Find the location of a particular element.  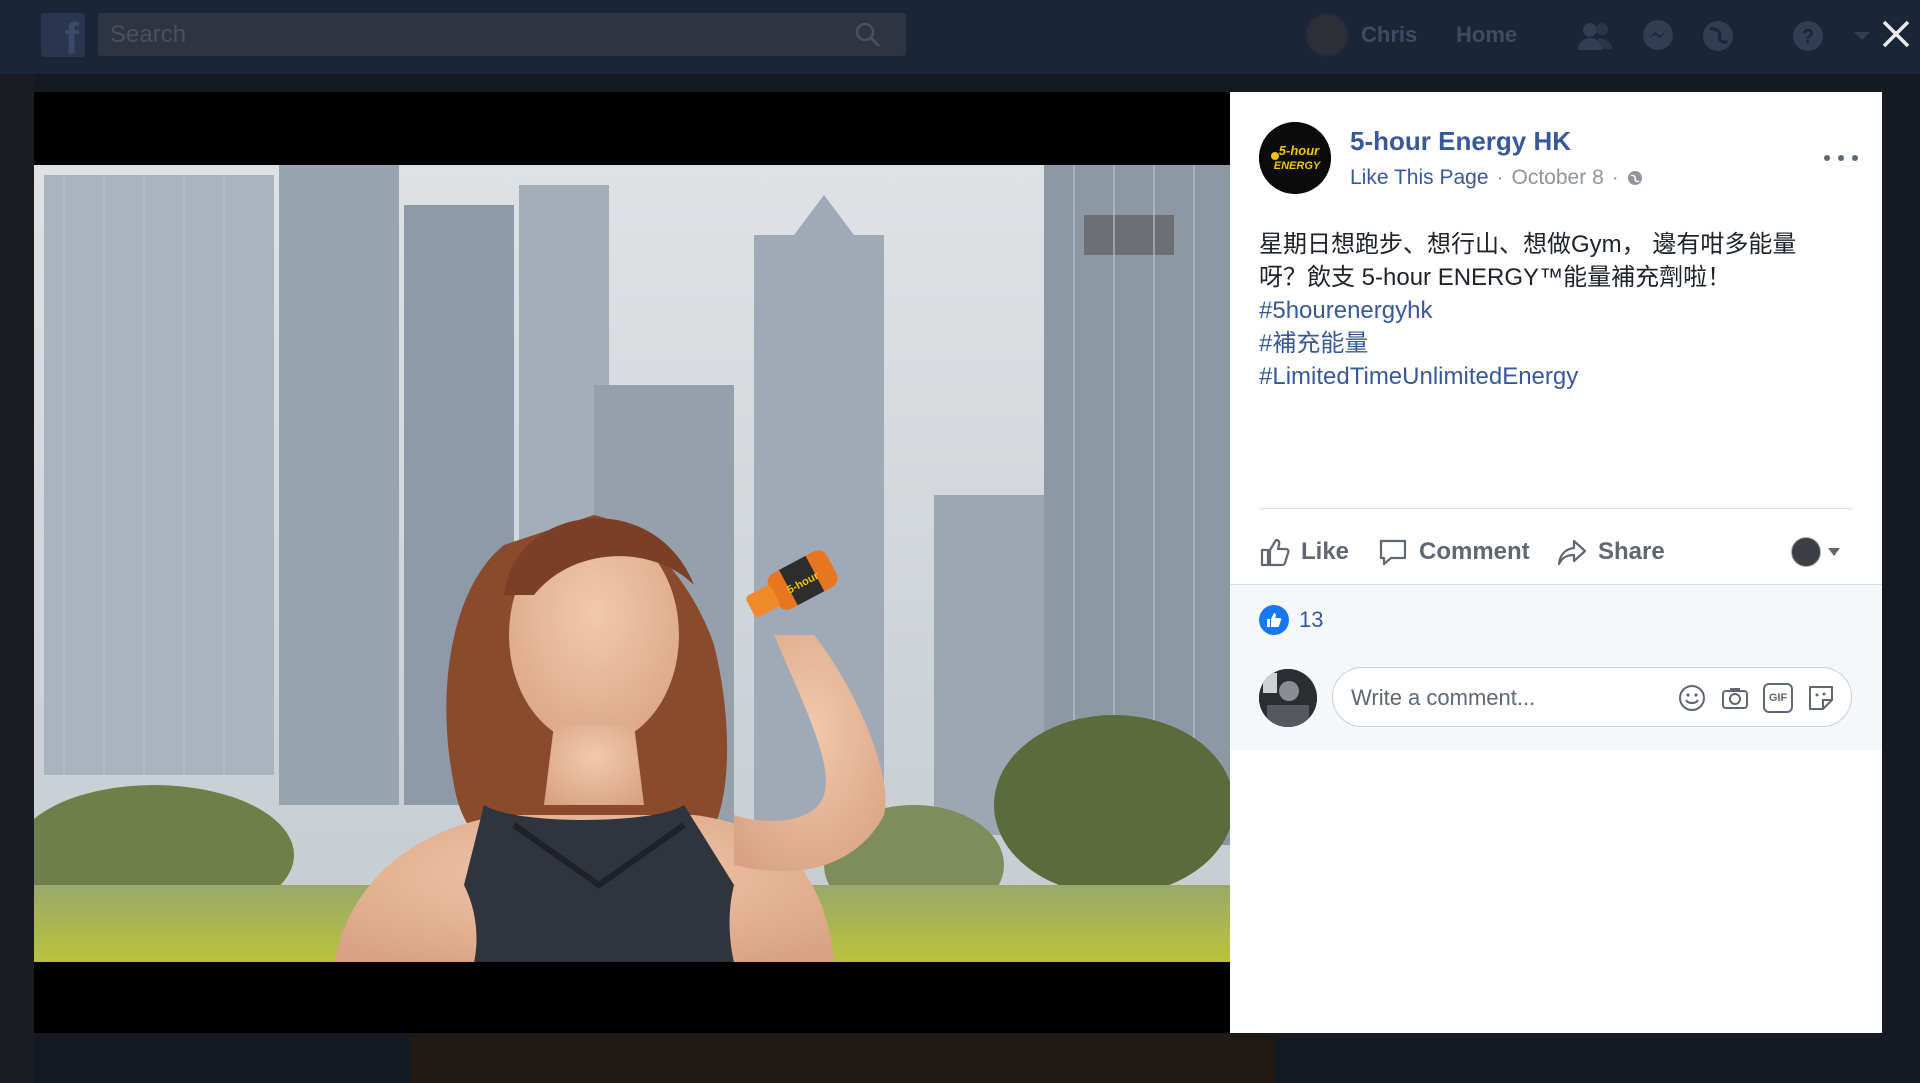

like-reaction-icon is located at coordinates (1274, 620).